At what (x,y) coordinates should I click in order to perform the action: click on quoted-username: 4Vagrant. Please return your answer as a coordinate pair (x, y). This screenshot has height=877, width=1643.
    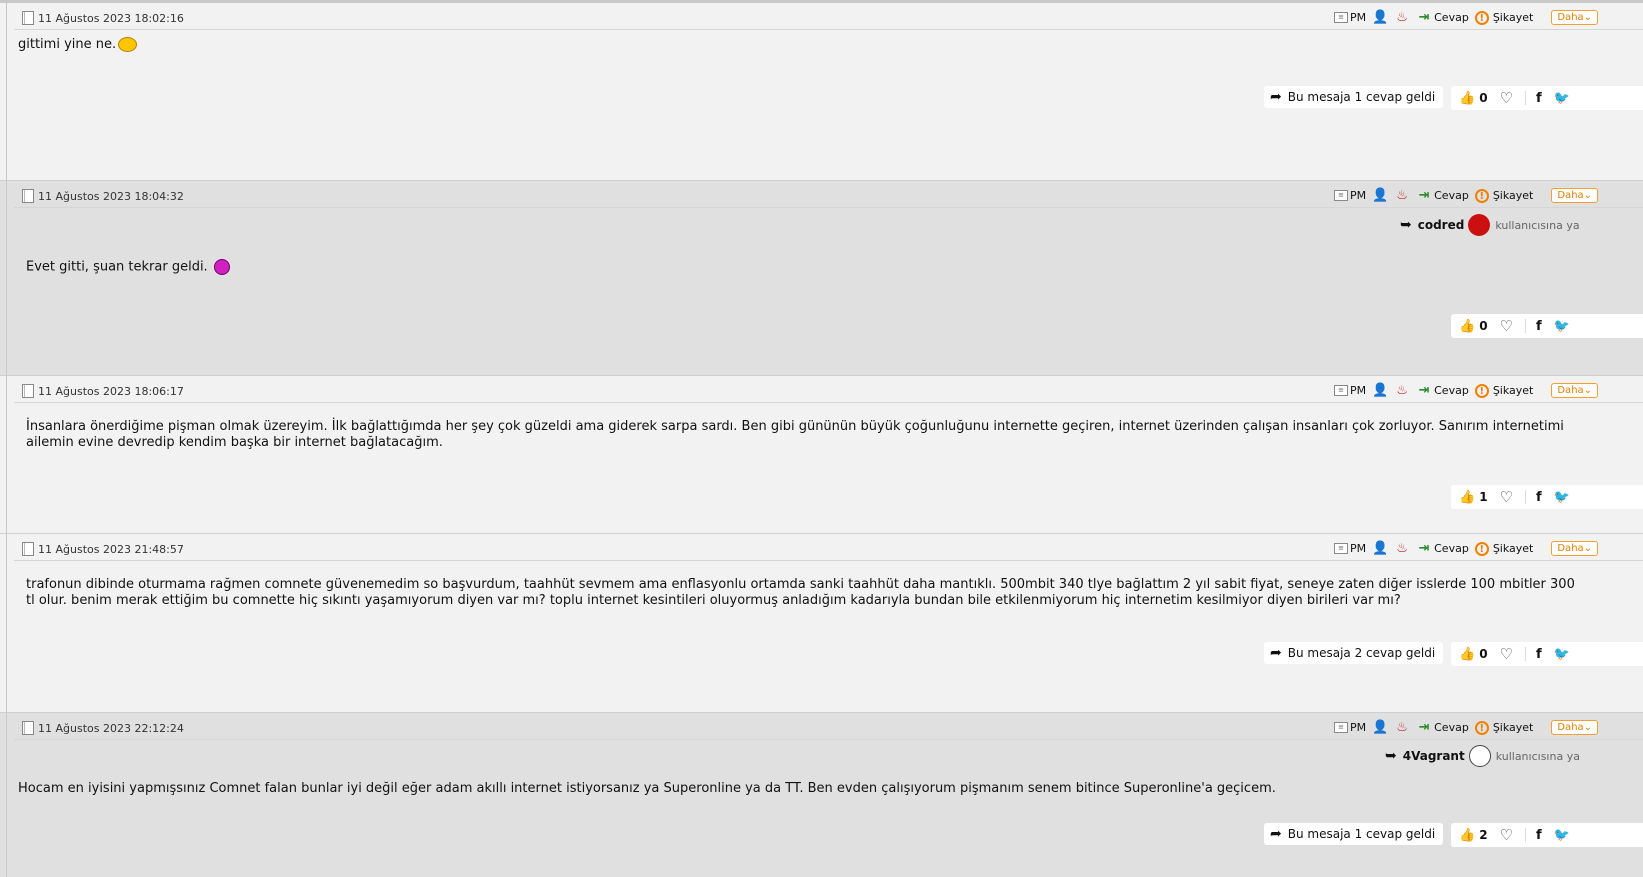
    Looking at the image, I should click on (1434, 756).